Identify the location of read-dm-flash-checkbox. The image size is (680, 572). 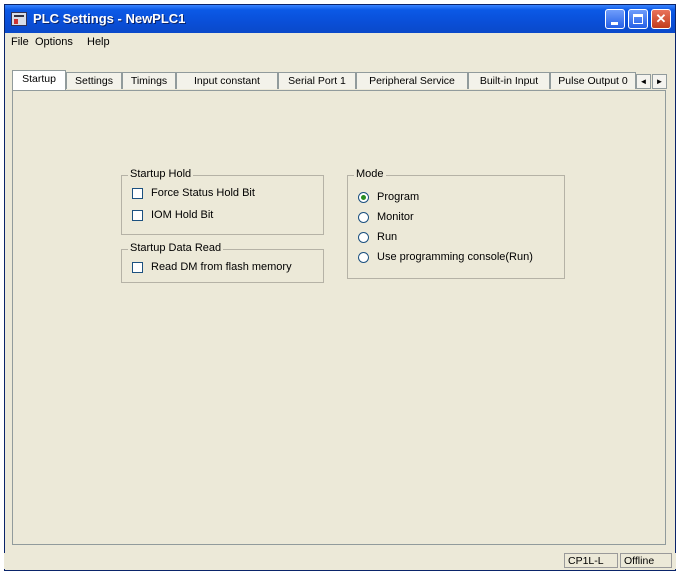
(137, 267).